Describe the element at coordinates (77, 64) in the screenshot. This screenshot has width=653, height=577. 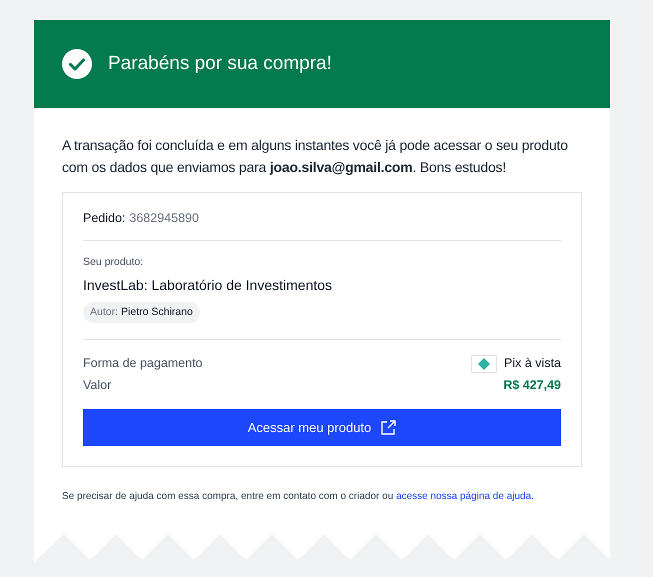
I see `checkmark-icon` at that location.